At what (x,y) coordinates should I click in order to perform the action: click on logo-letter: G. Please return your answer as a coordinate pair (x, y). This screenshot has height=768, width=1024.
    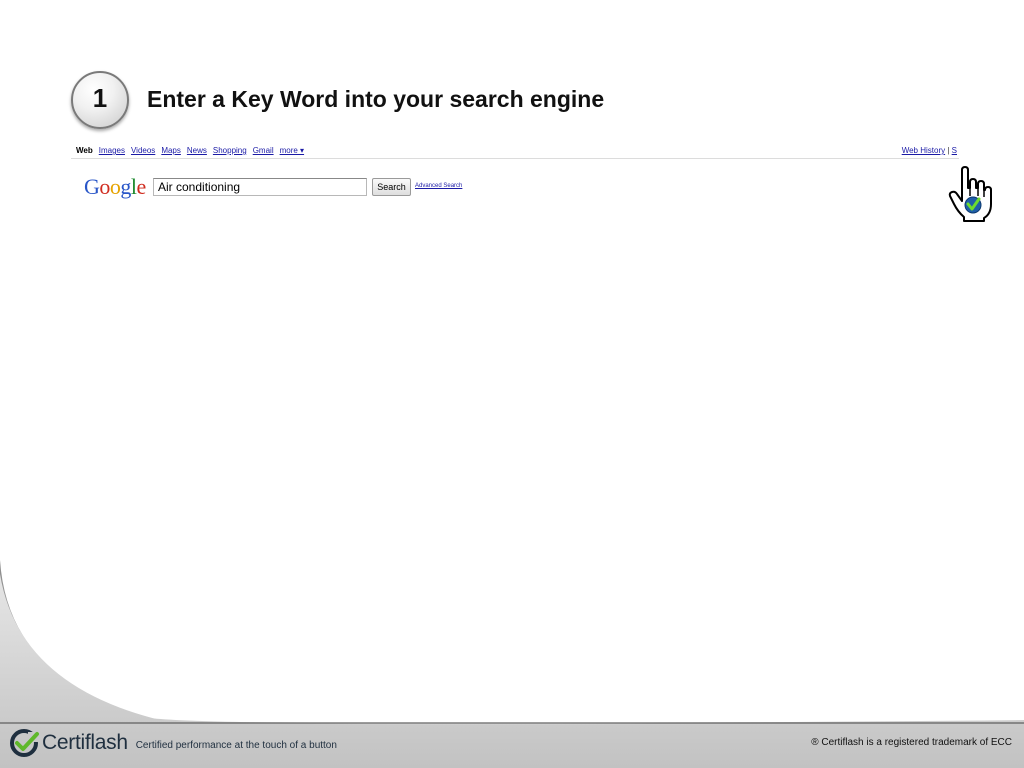
    Looking at the image, I should click on (92, 186).